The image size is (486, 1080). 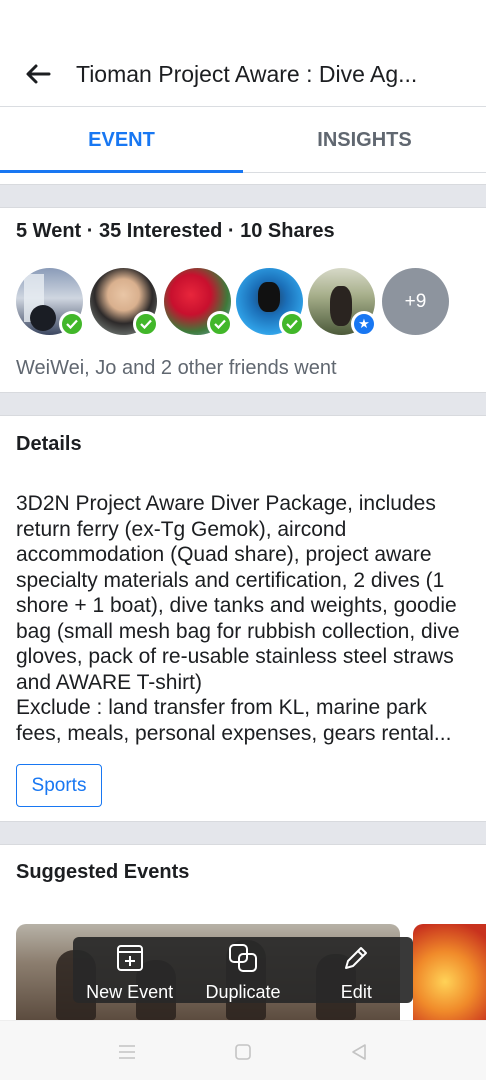 What do you see at coordinates (342, 302) in the screenshot?
I see `avatar: ★` at bounding box center [342, 302].